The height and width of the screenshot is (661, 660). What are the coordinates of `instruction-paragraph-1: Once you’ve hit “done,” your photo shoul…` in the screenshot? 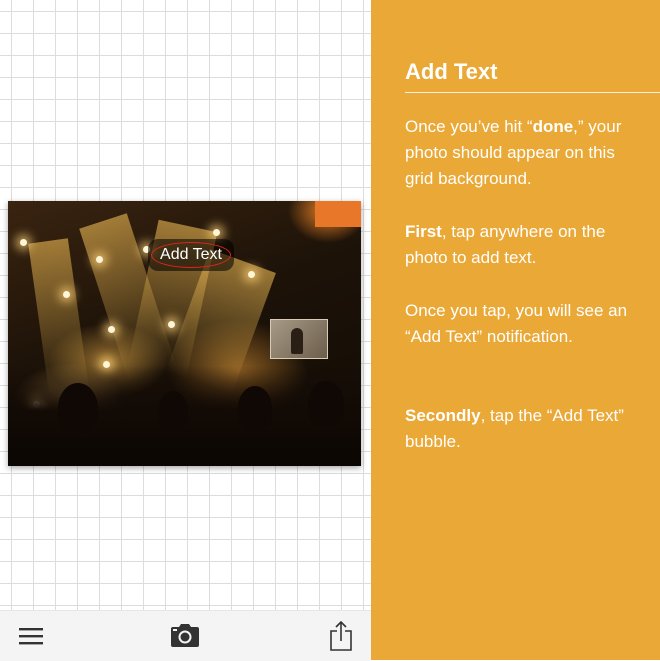 It's located at (525, 153).